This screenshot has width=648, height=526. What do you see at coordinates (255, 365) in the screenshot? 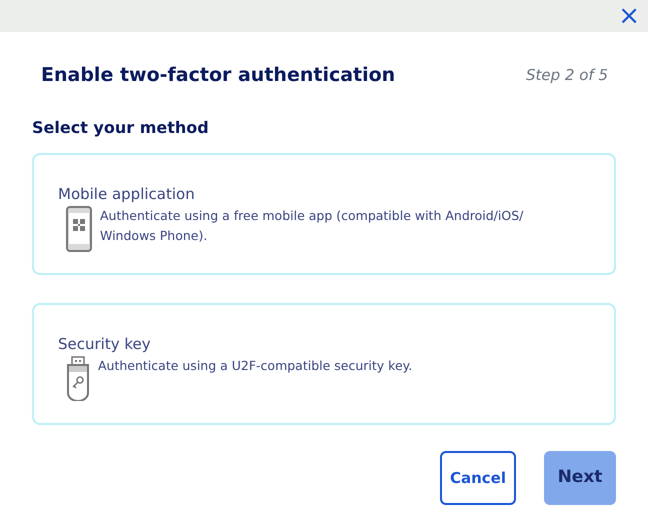
I see `option-description: Authenticate using a U2F-compatible security key.` at bounding box center [255, 365].